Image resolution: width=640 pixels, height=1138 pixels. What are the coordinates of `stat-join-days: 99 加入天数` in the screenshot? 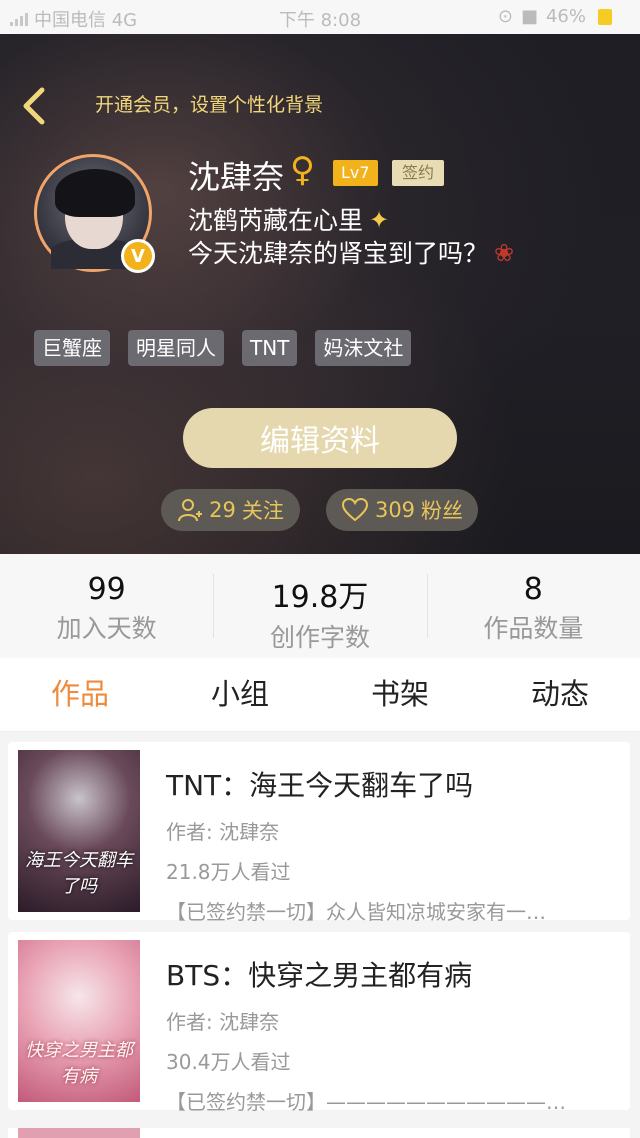 It's located at (106, 606).